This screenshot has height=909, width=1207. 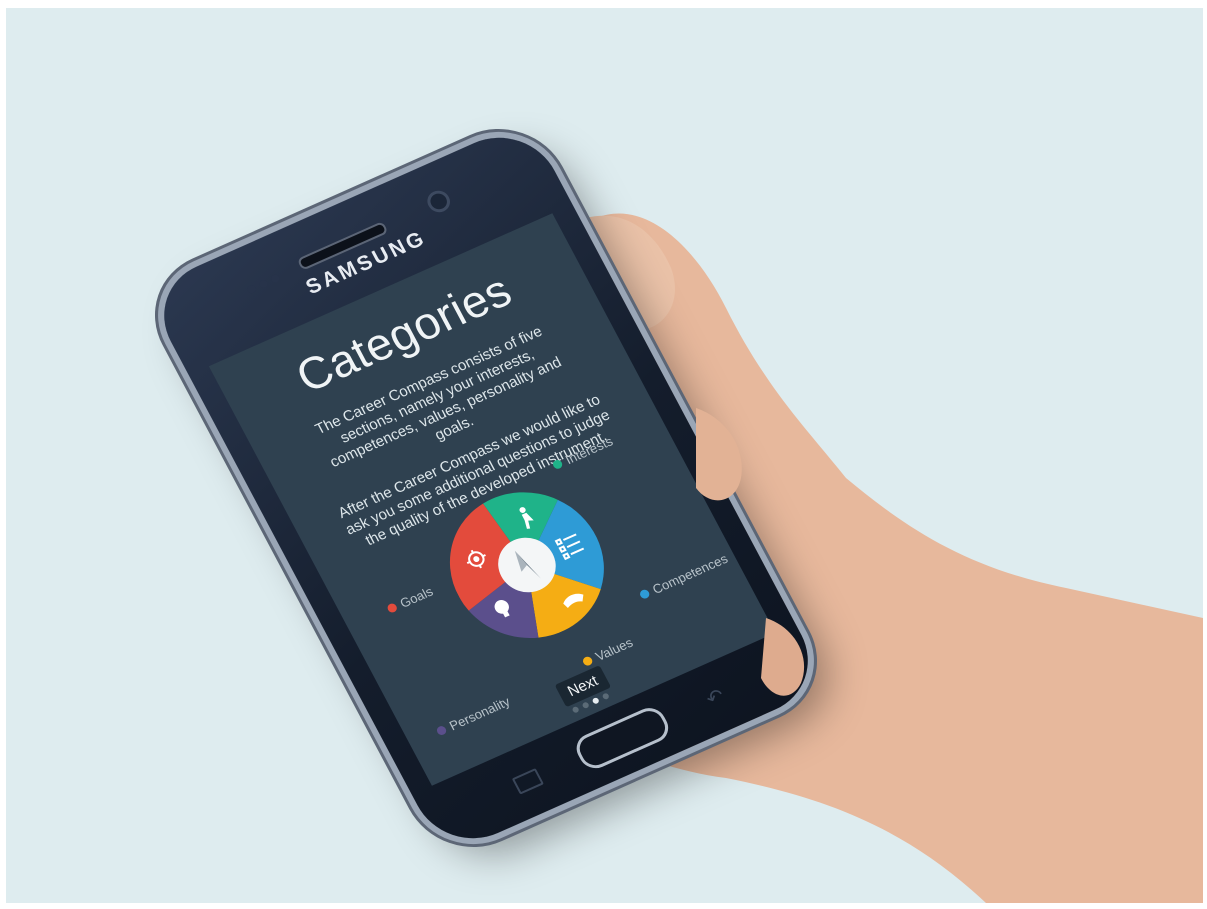 What do you see at coordinates (690, 574) in the screenshot?
I see `legend-label: Competences` at bounding box center [690, 574].